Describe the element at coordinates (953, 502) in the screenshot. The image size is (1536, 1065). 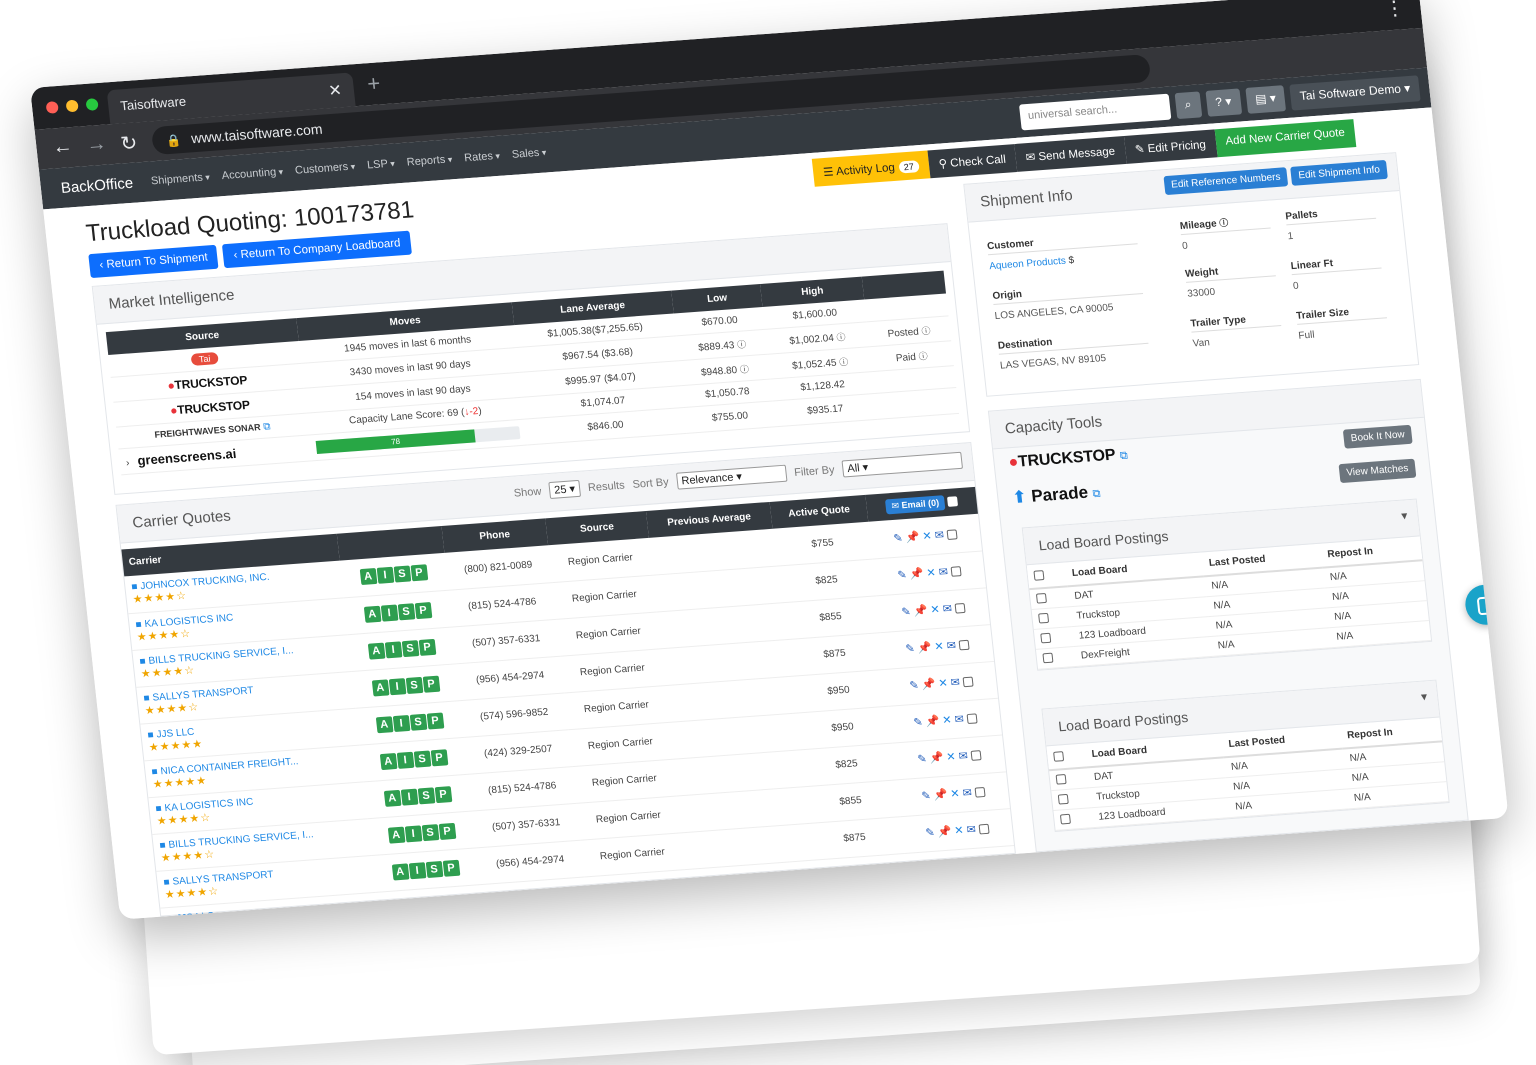
I see `select-all-checkbox` at that location.